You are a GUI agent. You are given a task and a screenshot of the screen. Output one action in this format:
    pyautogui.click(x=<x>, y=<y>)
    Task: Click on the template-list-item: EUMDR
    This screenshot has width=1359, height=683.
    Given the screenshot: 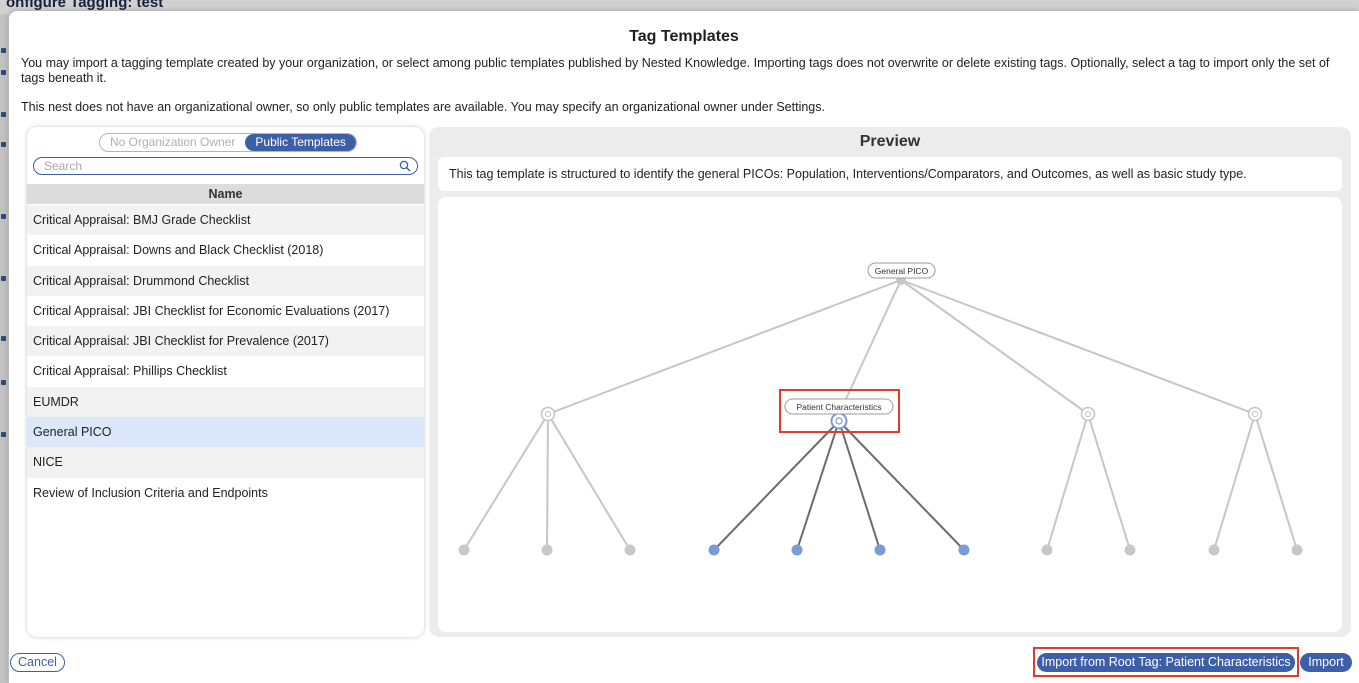 What is the action you would take?
    pyautogui.click(x=225, y=402)
    